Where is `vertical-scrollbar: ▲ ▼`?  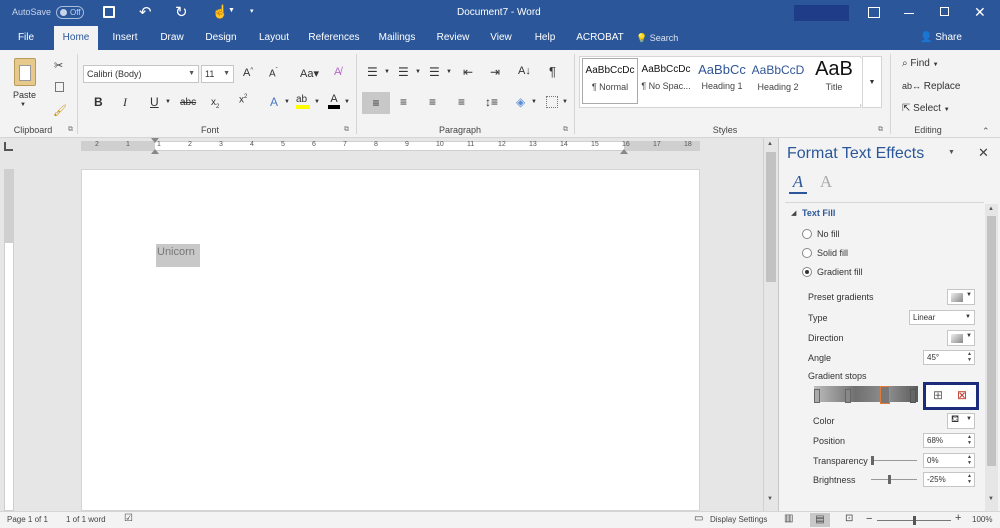 vertical-scrollbar: ▲ ▼ is located at coordinates (770, 324).